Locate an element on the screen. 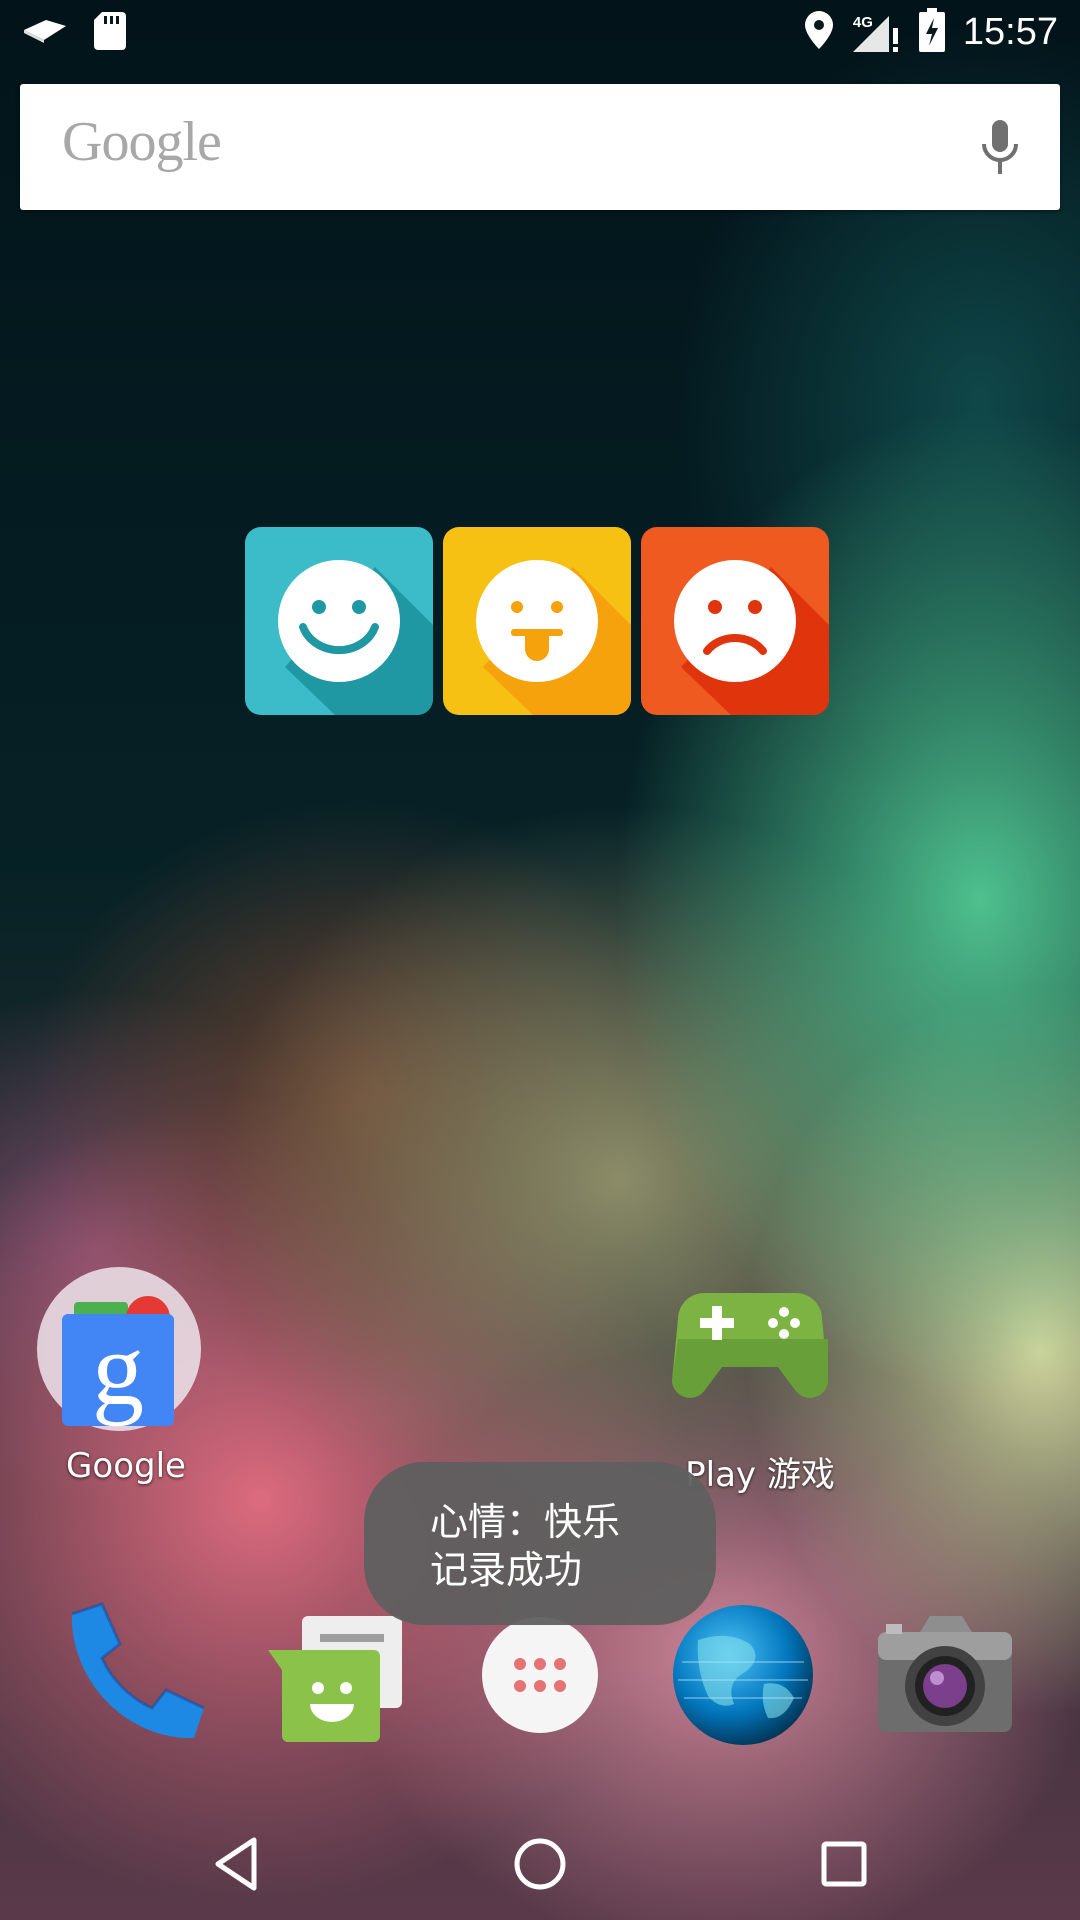 Image resolution: width=1080 pixels, height=1920 pixels. play-games-app: Play 游戏 is located at coordinates (752, 1390).